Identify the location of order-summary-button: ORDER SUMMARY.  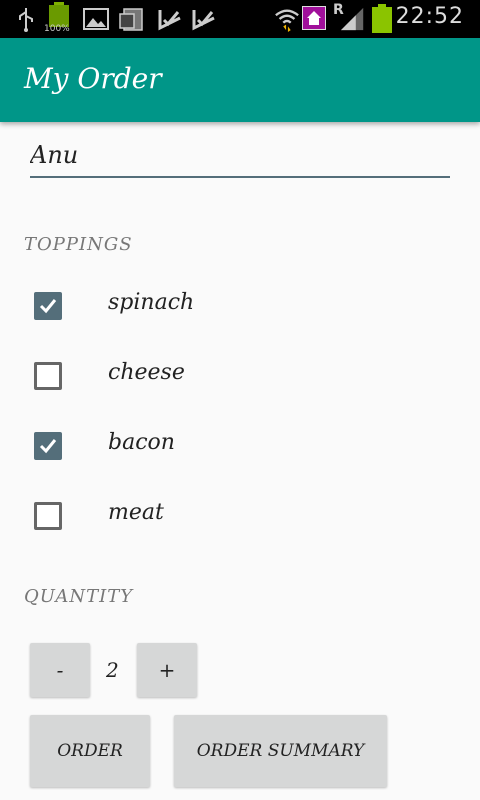
(280, 751).